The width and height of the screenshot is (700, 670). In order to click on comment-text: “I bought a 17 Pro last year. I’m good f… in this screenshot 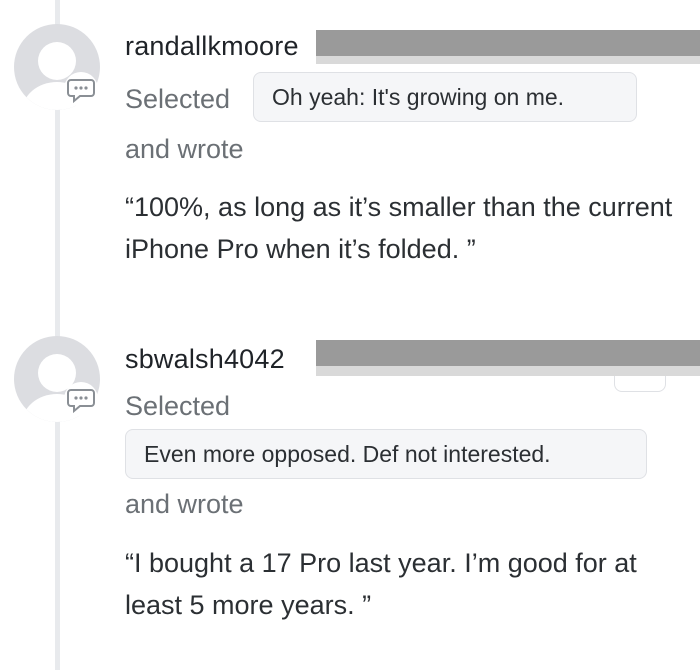, I will do `click(381, 584)`.